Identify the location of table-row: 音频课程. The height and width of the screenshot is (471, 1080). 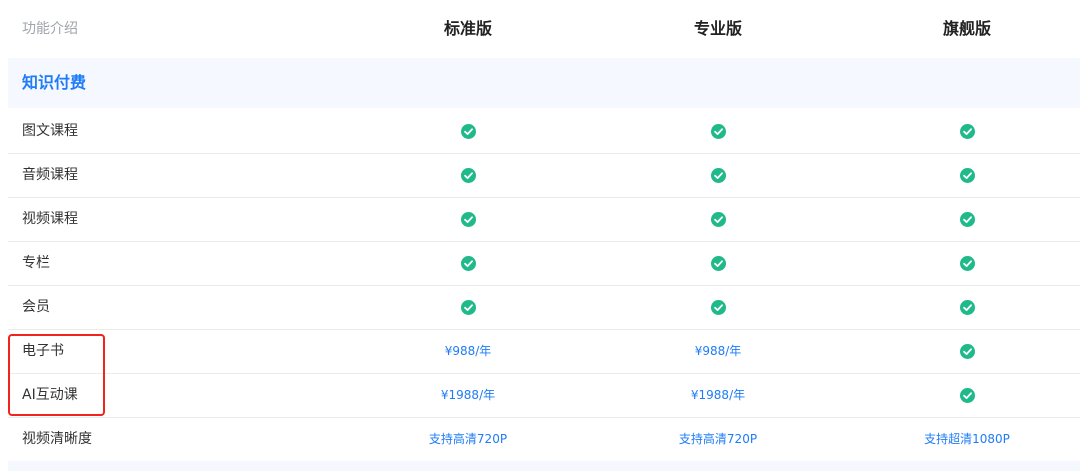
(544, 176).